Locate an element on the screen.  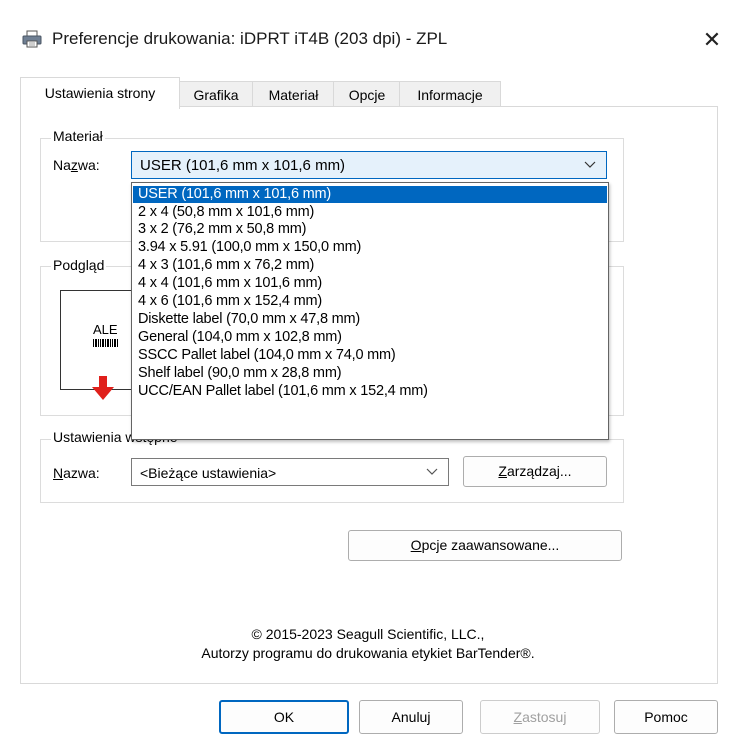
copyright-text: © 2015-2023 Seagull Scientific, LLC., is located at coordinates (368, 634).